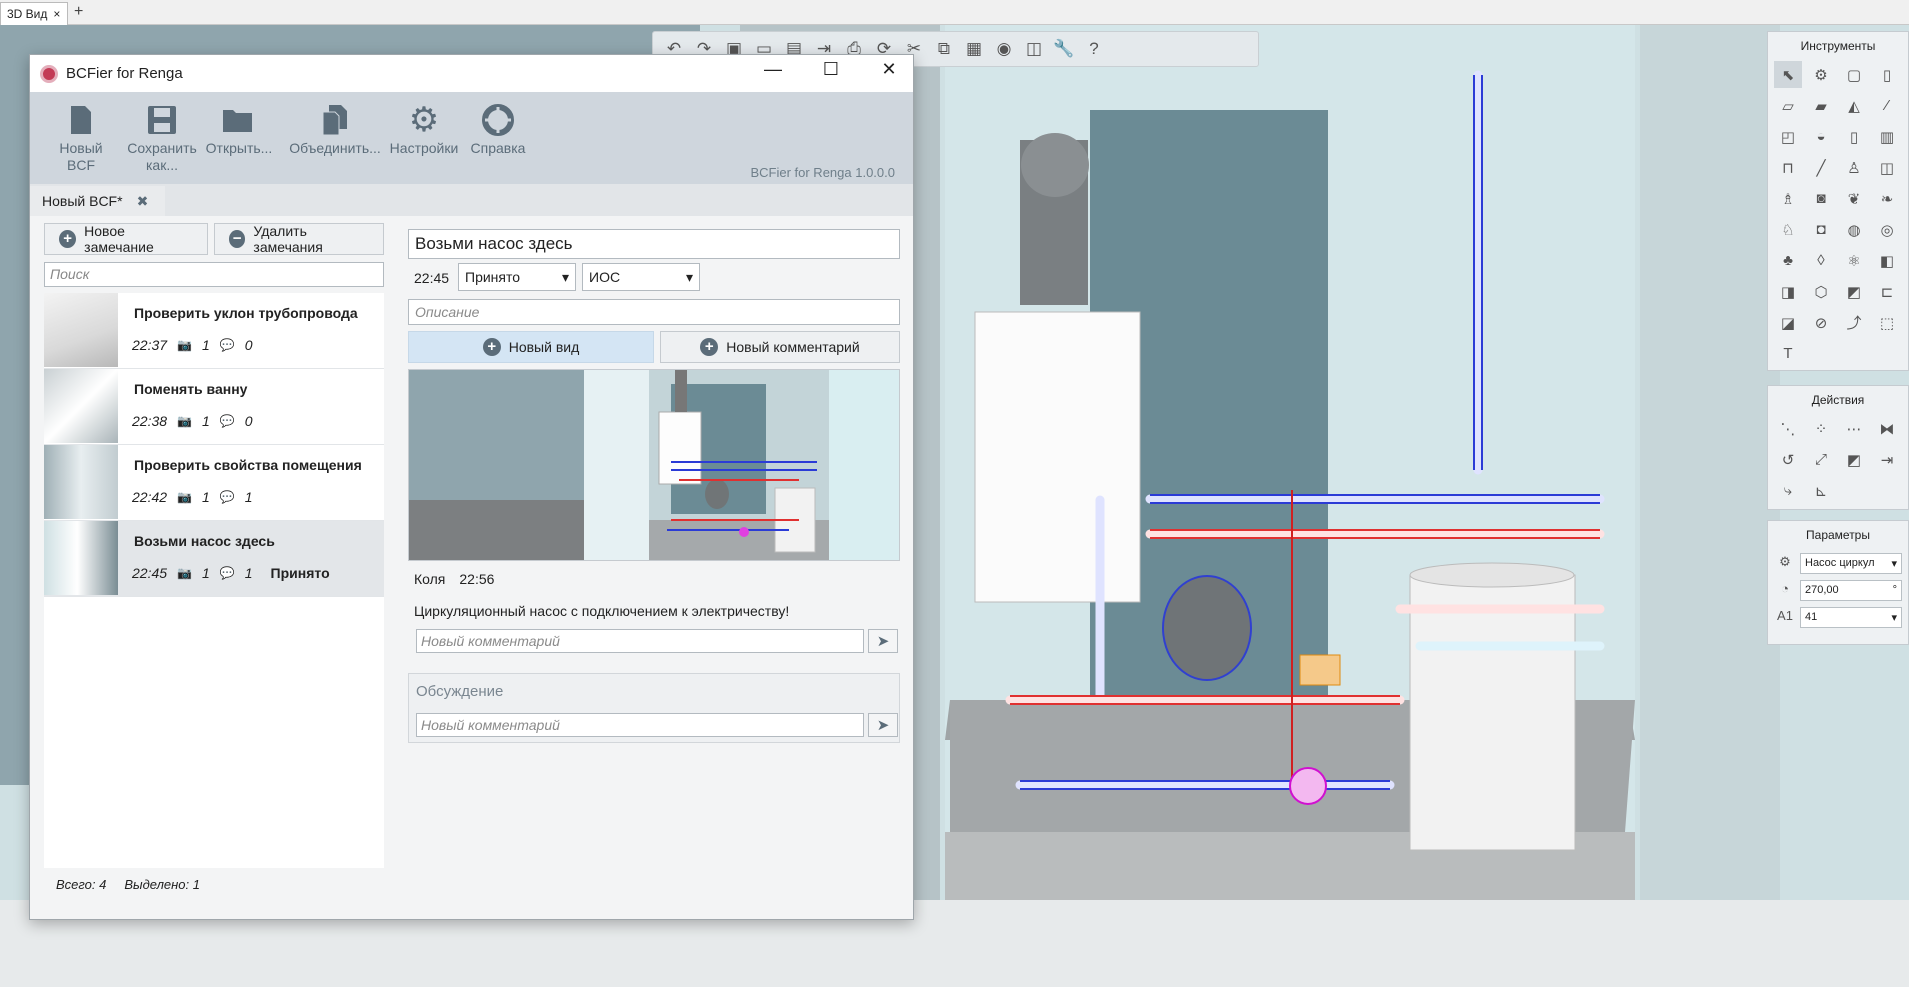 The width and height of the screenshot is (1909, 987). Describe the element at coordinates (1821, 490) in the screenshot. I see `action-icon: ⊾` at that location.